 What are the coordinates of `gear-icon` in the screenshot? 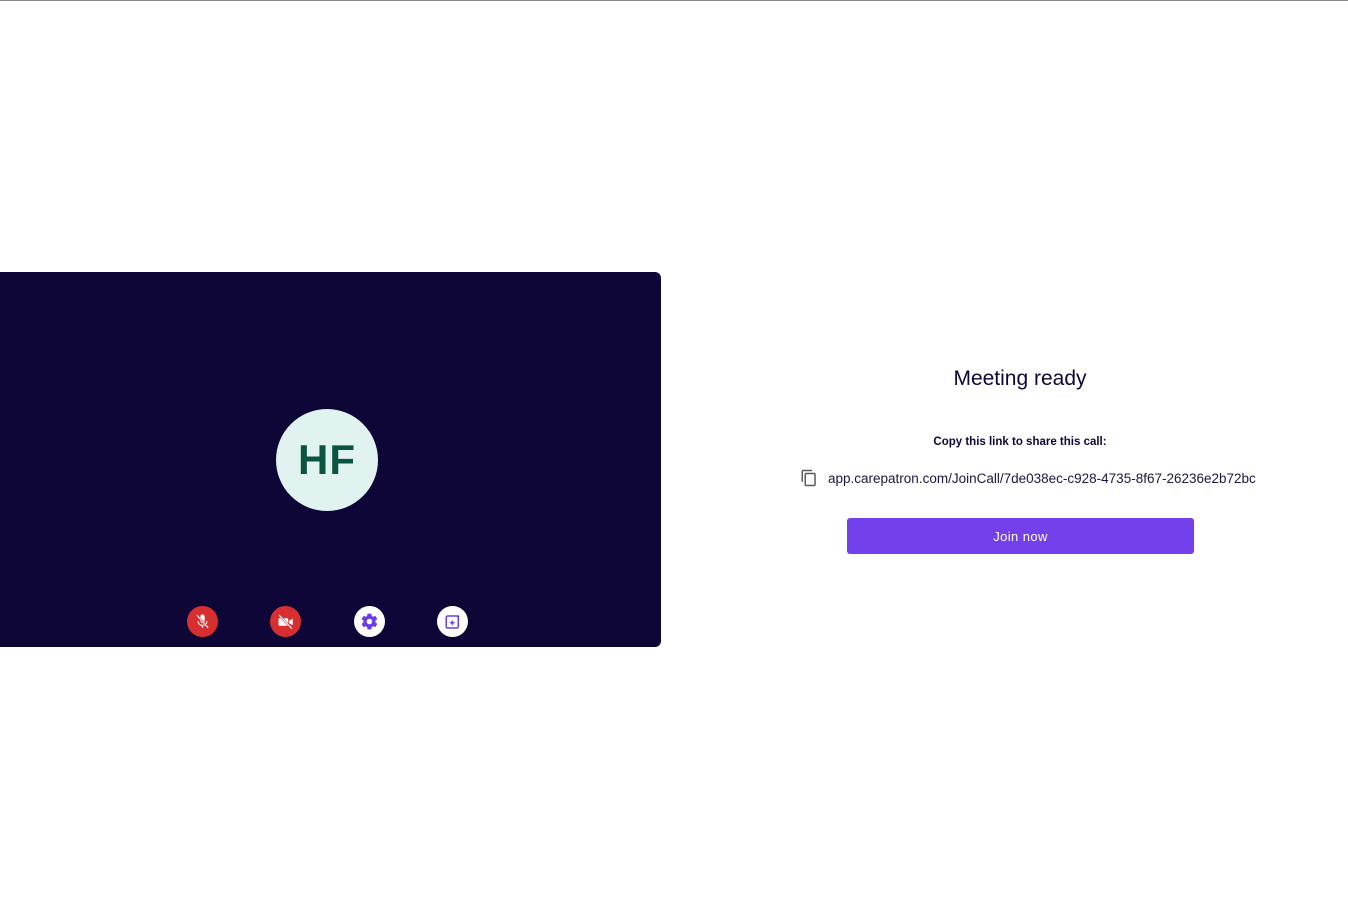 It's located at (369, 621).